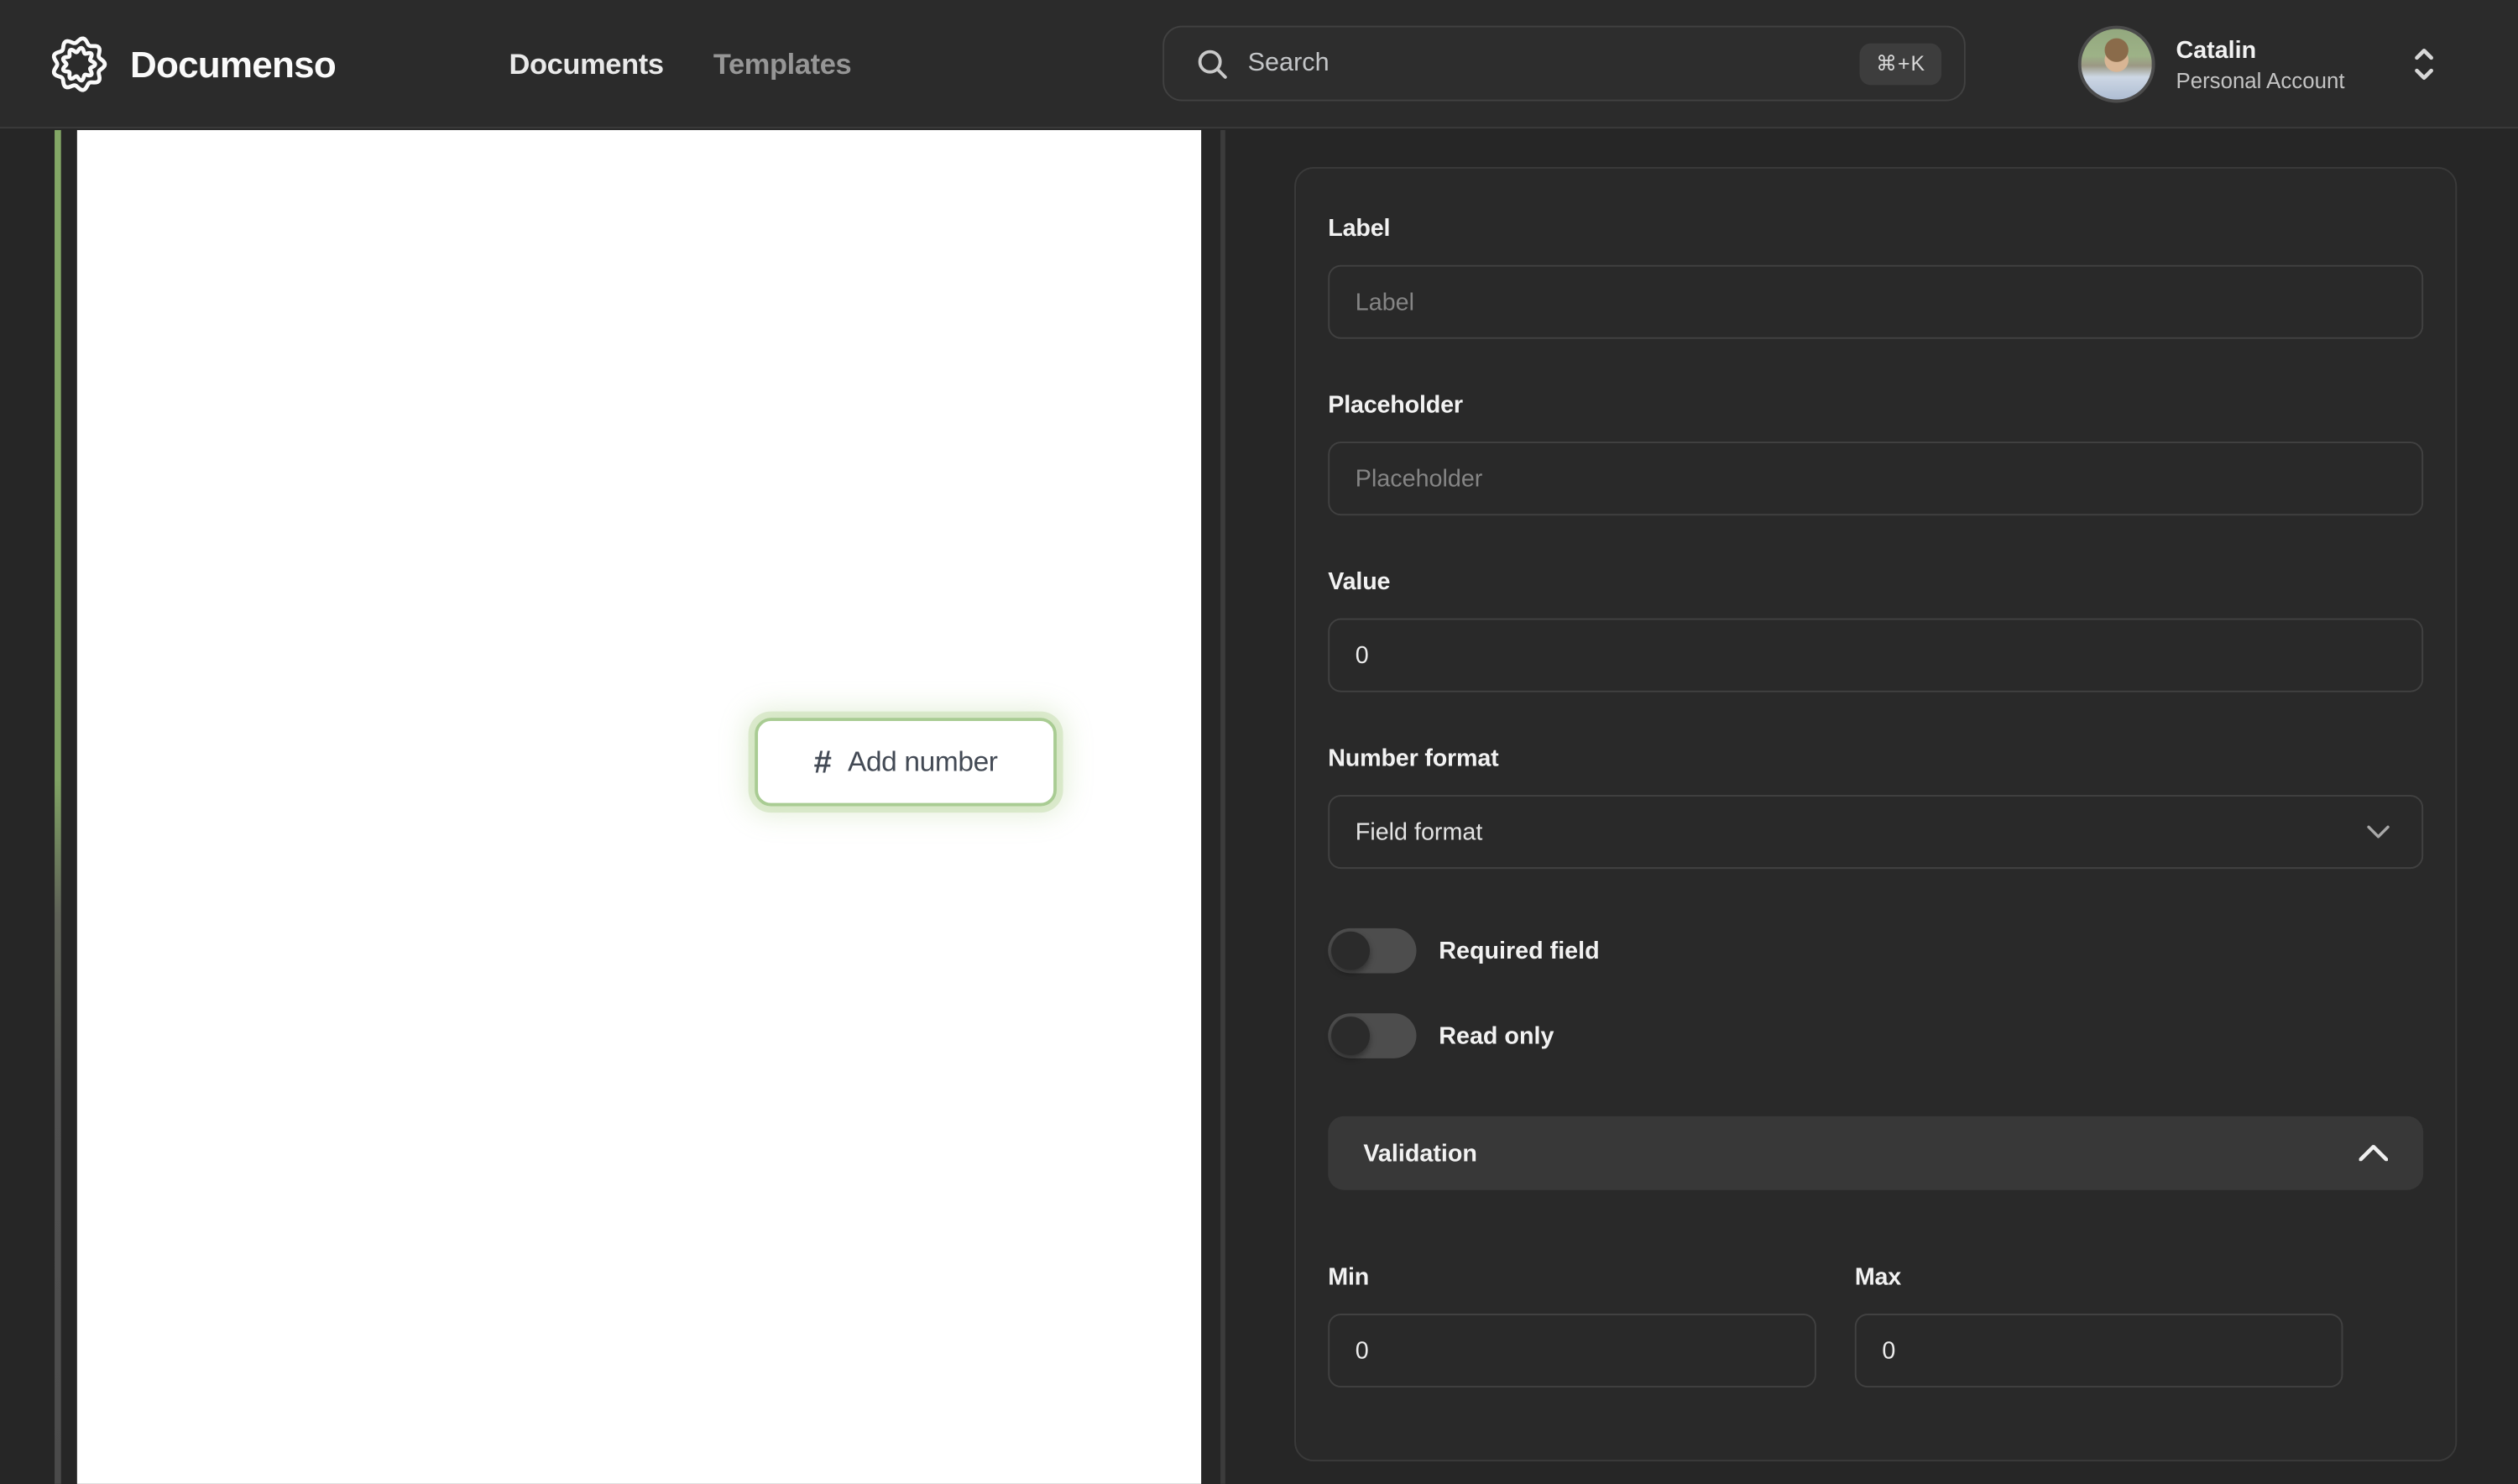 The image size is (2518, 1484). What do you see at coordinates (1419, 832) in the screenshot?
I see `field-format-selected-value: Field format` at bounding box center [1419, 832].